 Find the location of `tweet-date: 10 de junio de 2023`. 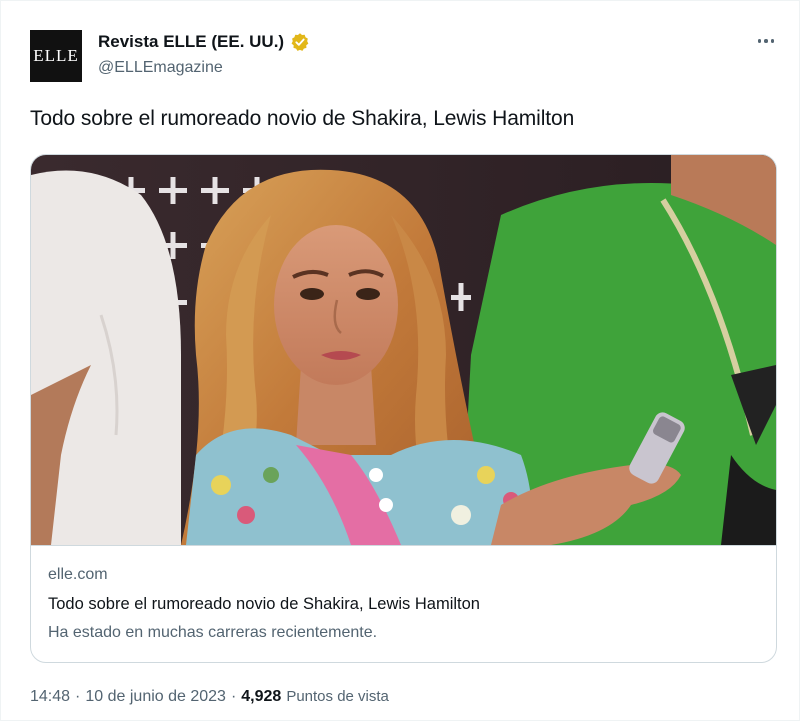

tweet-date: 10 de junio de 2023 is located at coordinates (155, 697).